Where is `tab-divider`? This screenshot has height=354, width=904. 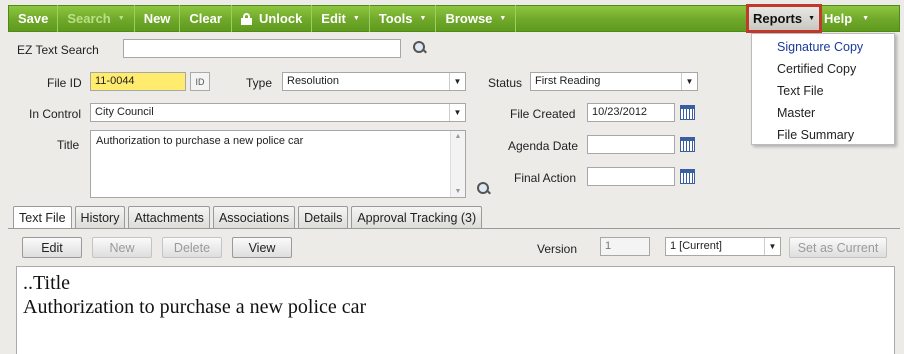
tab-divider is located at coordinates (454, 228).